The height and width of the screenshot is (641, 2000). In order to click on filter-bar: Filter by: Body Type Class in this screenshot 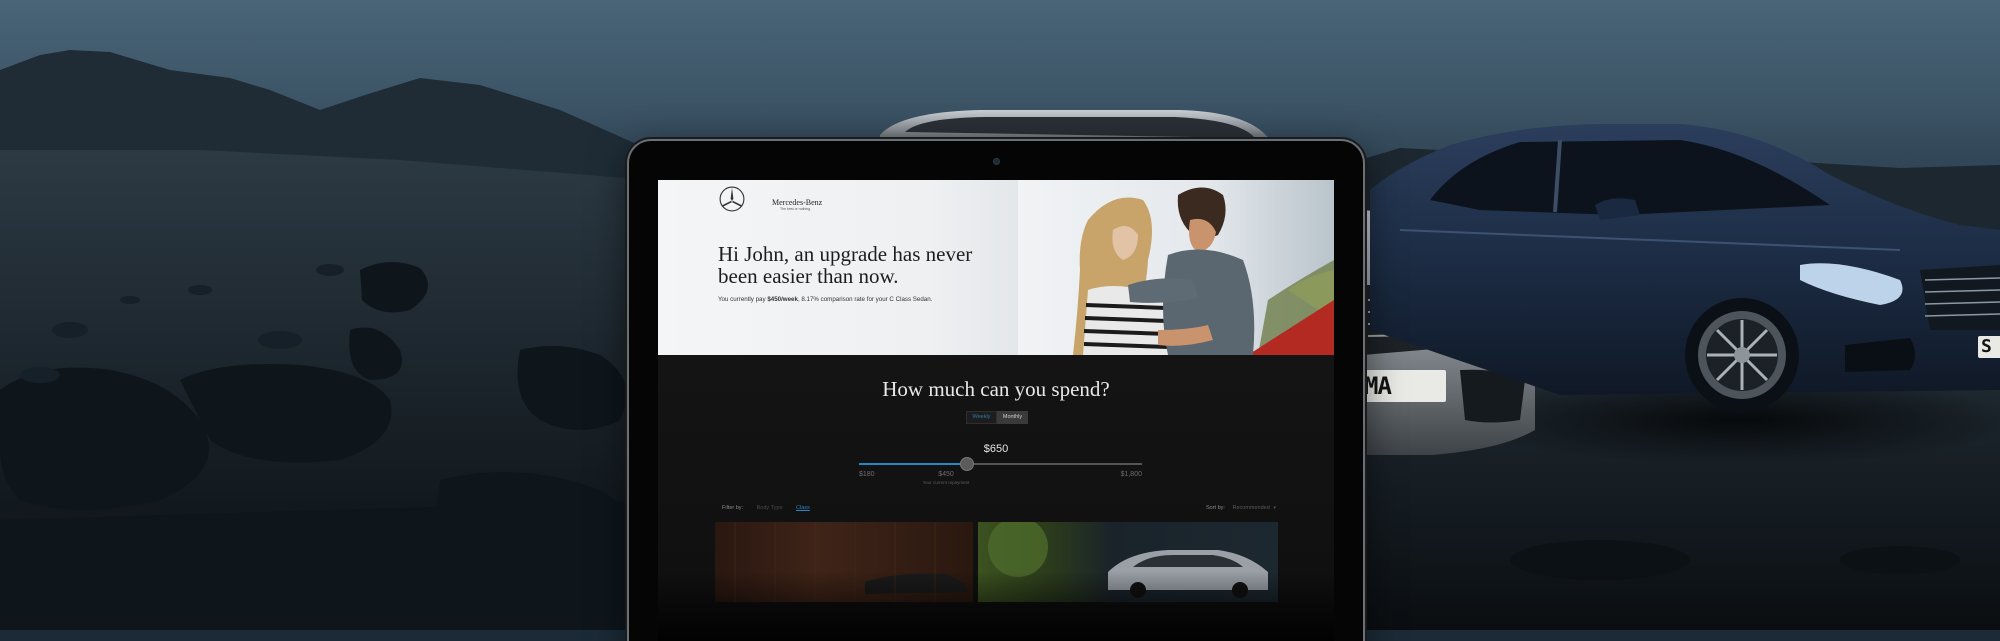, I will do `click(772, 508)`.